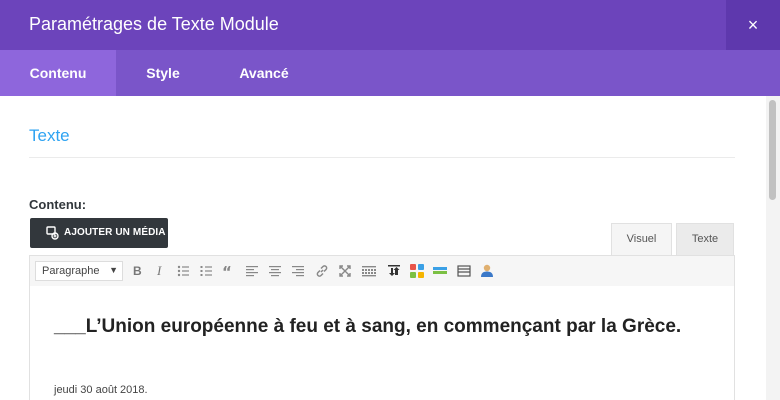 The image size is (780, 400). I want to click on add-media-icon, so click(52, 233).